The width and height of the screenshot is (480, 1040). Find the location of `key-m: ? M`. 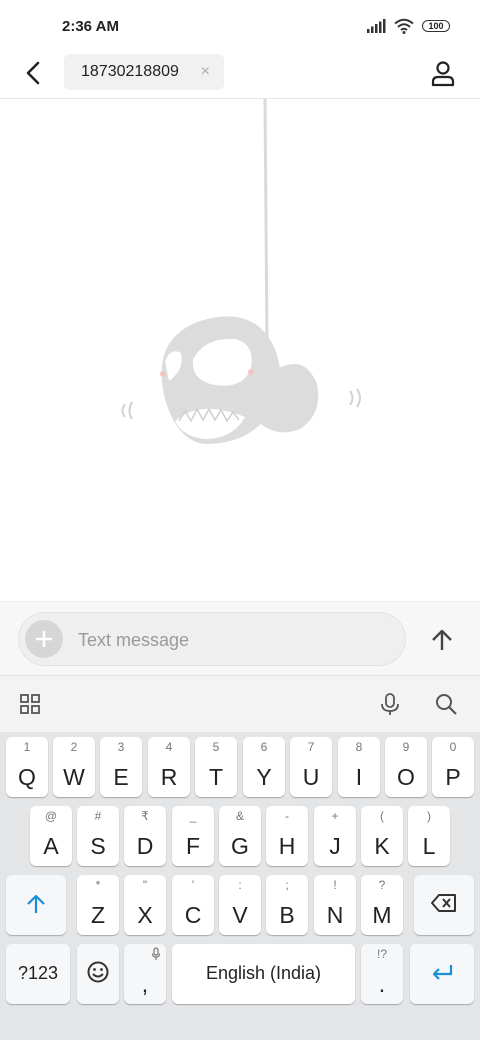

key-m: ? M is located at coordinates (382, 905).